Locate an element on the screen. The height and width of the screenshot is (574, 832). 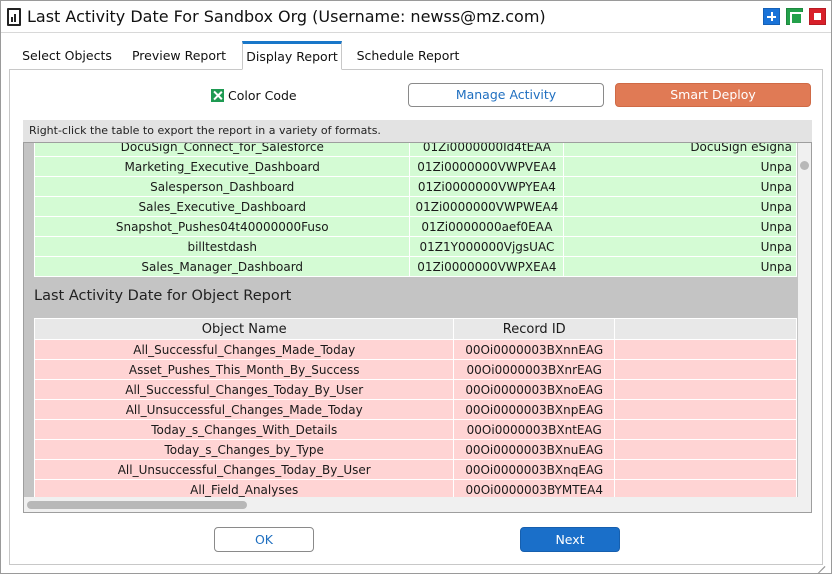
object-name-cell: All_Successful_Changes_Today_By_User is located at coordinates (244, 389).